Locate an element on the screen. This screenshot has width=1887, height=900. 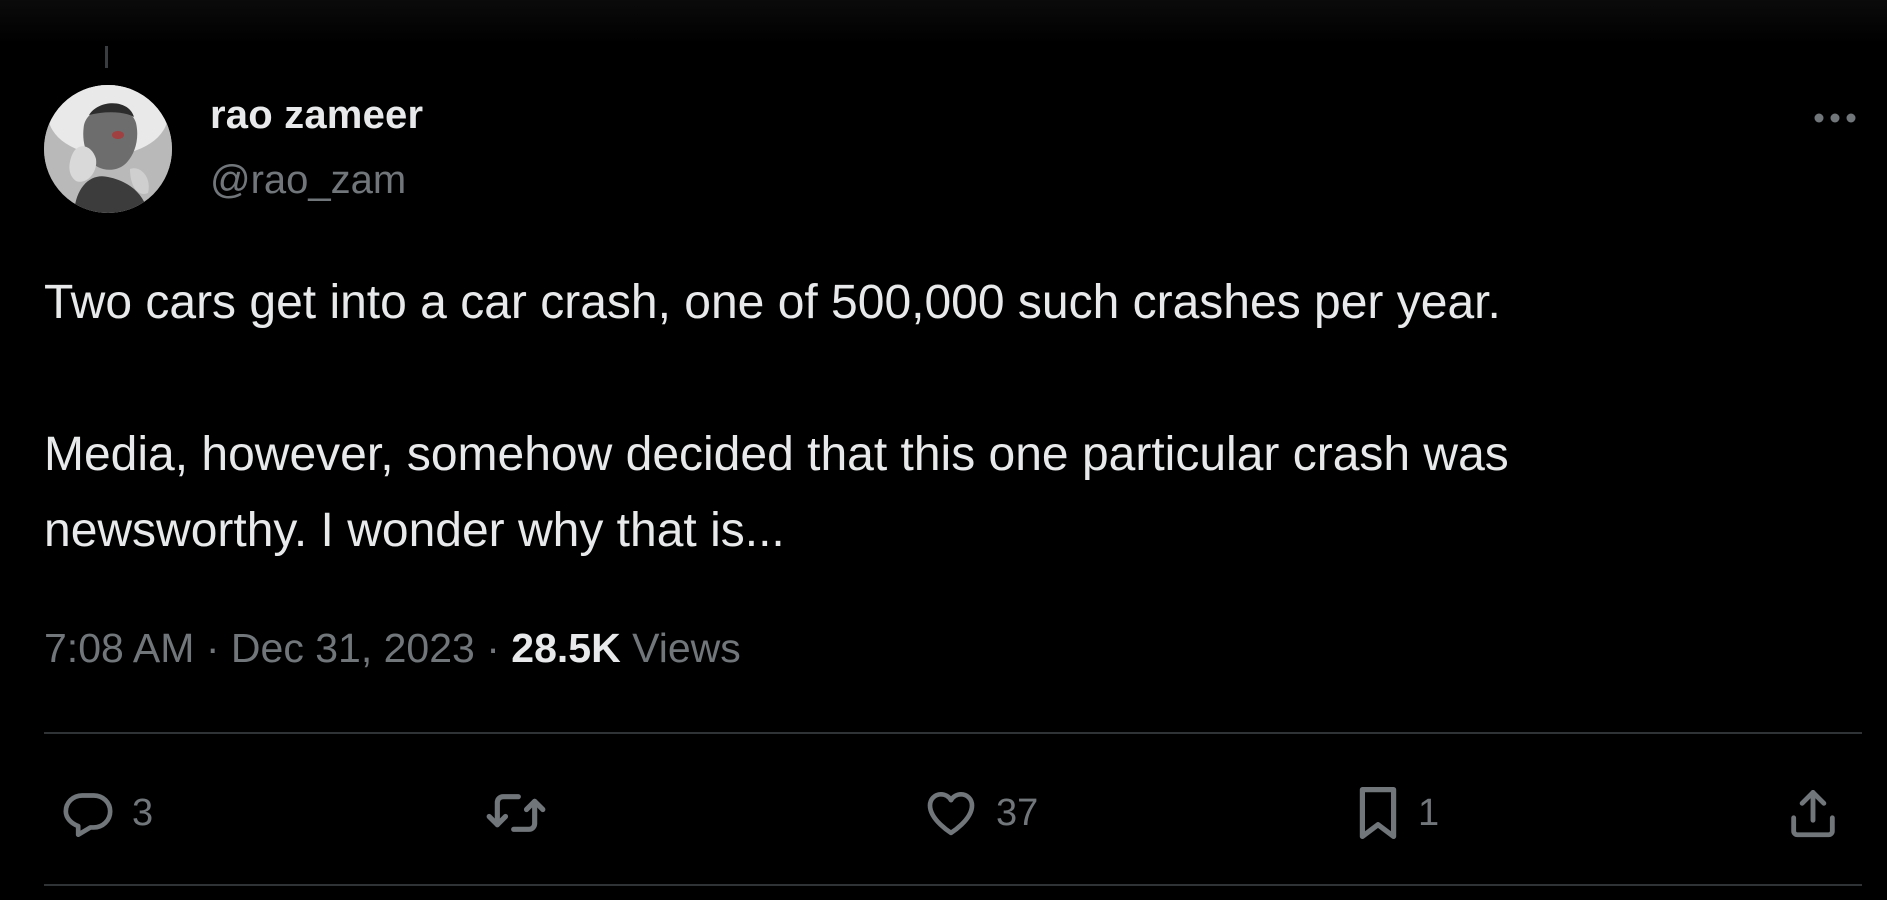
more-icon is located at coordinates (1835, 118).